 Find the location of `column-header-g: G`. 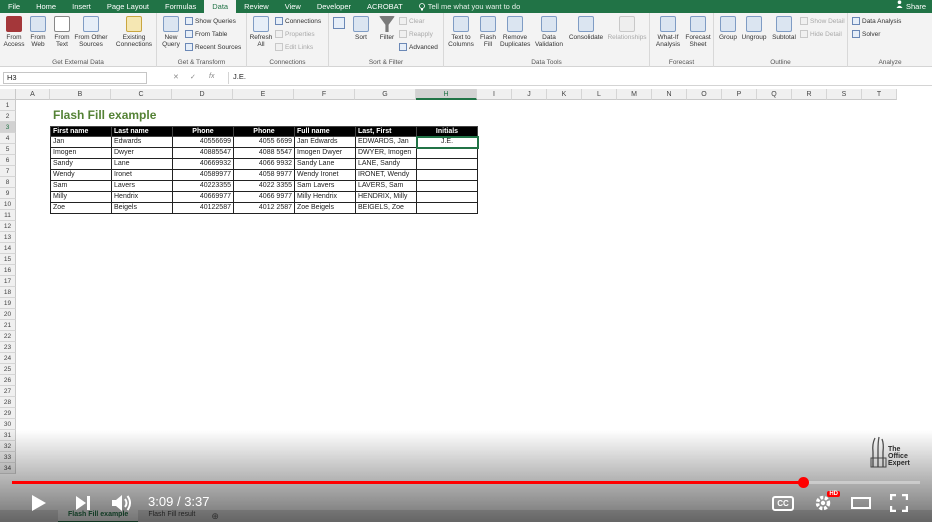

column-header-g: G is located at coordinates (385, 94).